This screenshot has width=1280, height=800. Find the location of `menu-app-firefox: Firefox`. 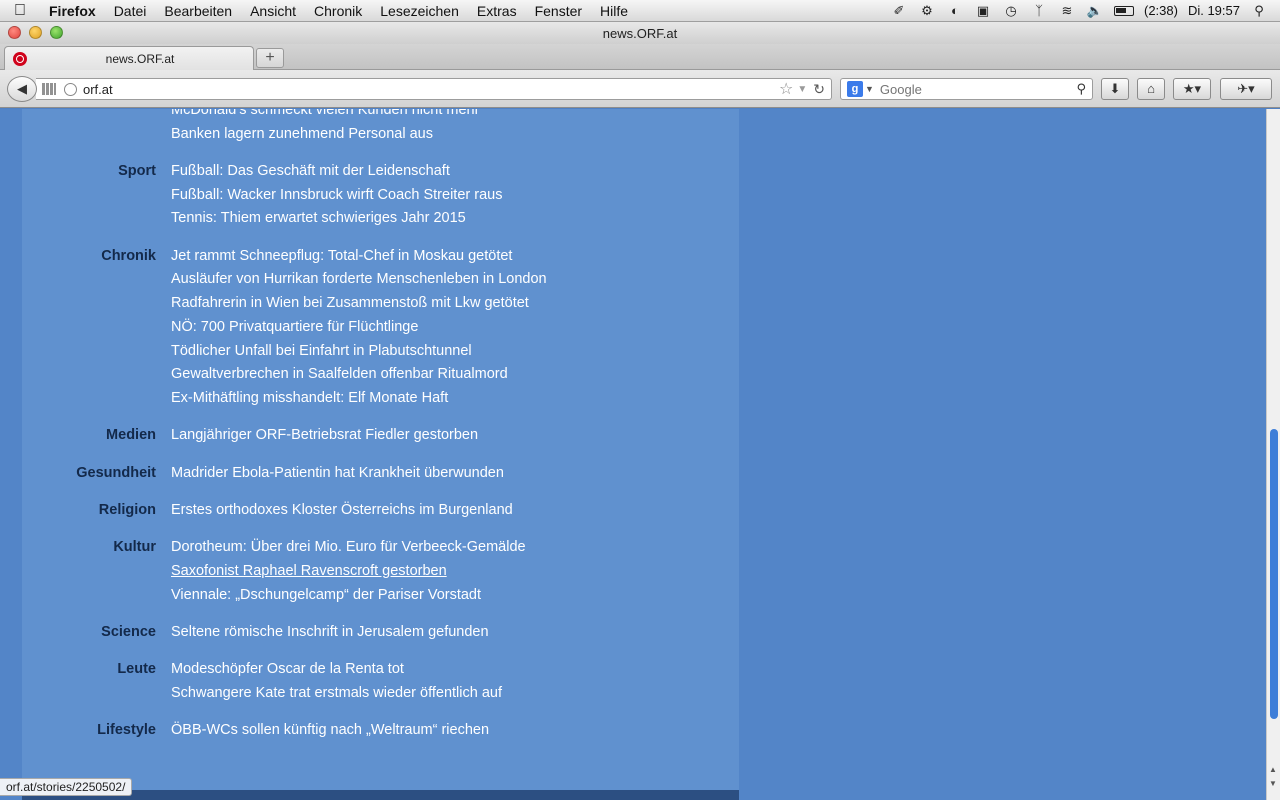

menu-app-firefox: Firefox is located at coordinates (72, 11).